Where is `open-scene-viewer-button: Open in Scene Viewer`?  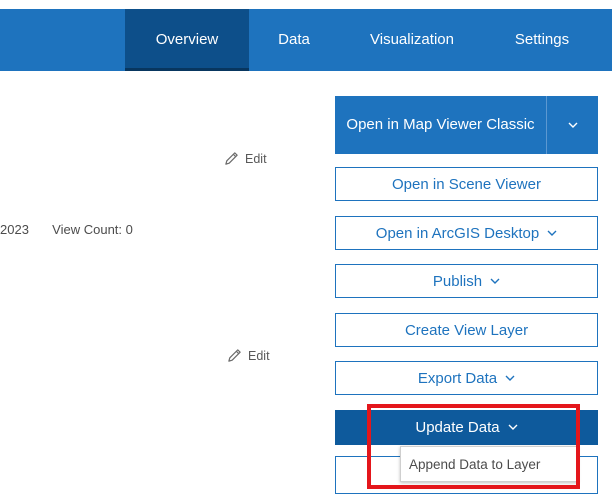
open-scene-viewer-button: Open in Scene Viewer is located at coordinates (466, 184).